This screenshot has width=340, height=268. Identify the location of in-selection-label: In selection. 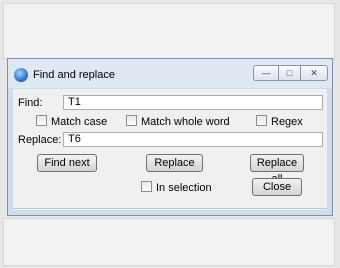
(184, 188).